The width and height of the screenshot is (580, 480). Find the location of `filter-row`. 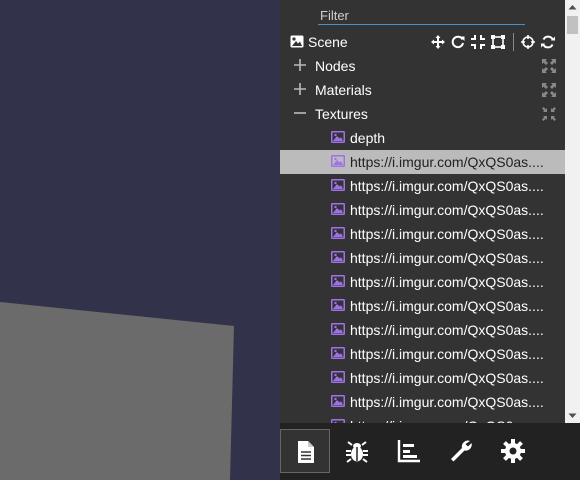

filter-row is located at coordinates (422, 15).